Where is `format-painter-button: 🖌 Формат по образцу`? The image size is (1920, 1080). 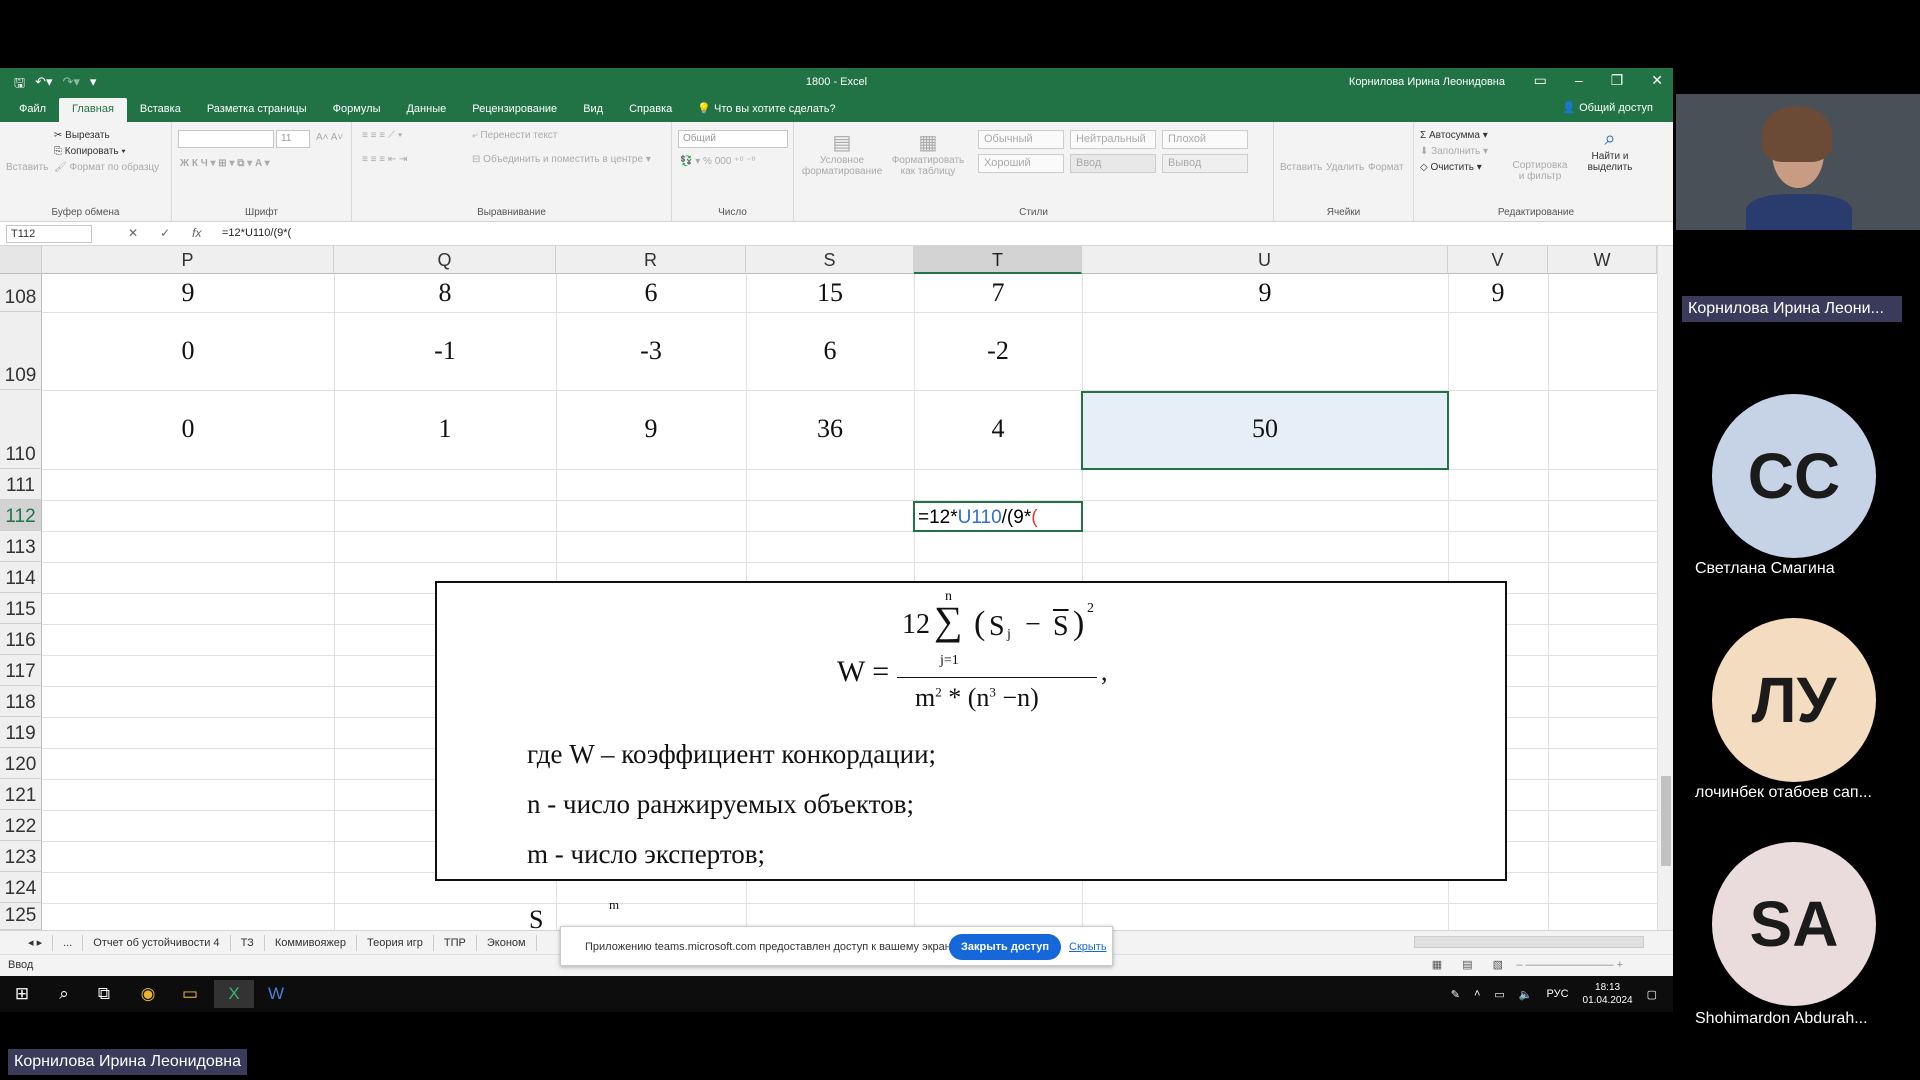
format-painter-button: 🖌 Формат по образцу is located at coordinates (106, 167).